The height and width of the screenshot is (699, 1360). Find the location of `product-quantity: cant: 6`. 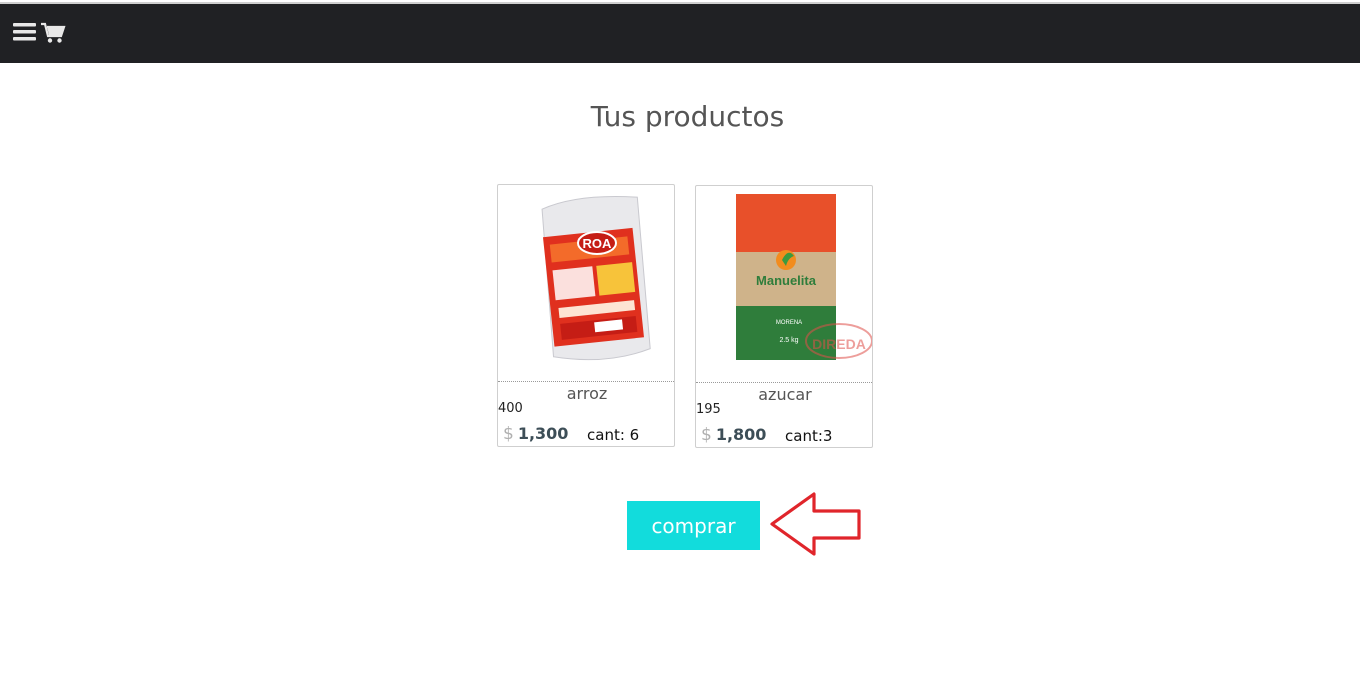

product-quantity: cant: 6 is located at coordinates (613, 435).